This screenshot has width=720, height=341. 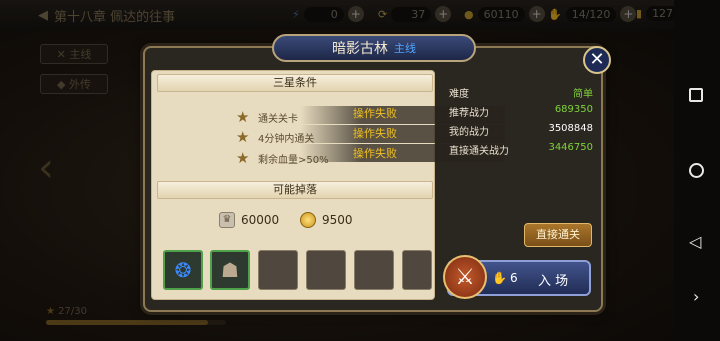 I want to click on android-nav-bar: ◁ ›, so click(x=697, y=170).